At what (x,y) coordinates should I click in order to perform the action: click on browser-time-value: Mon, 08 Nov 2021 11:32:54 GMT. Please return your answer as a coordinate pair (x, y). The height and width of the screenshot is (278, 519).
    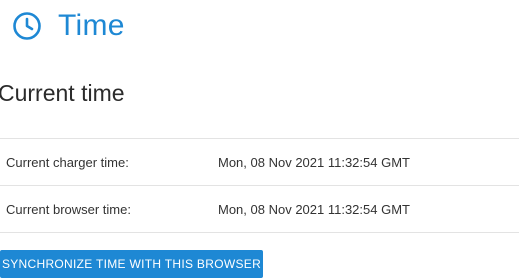
    Looking at the image, I should click on (314, 209).